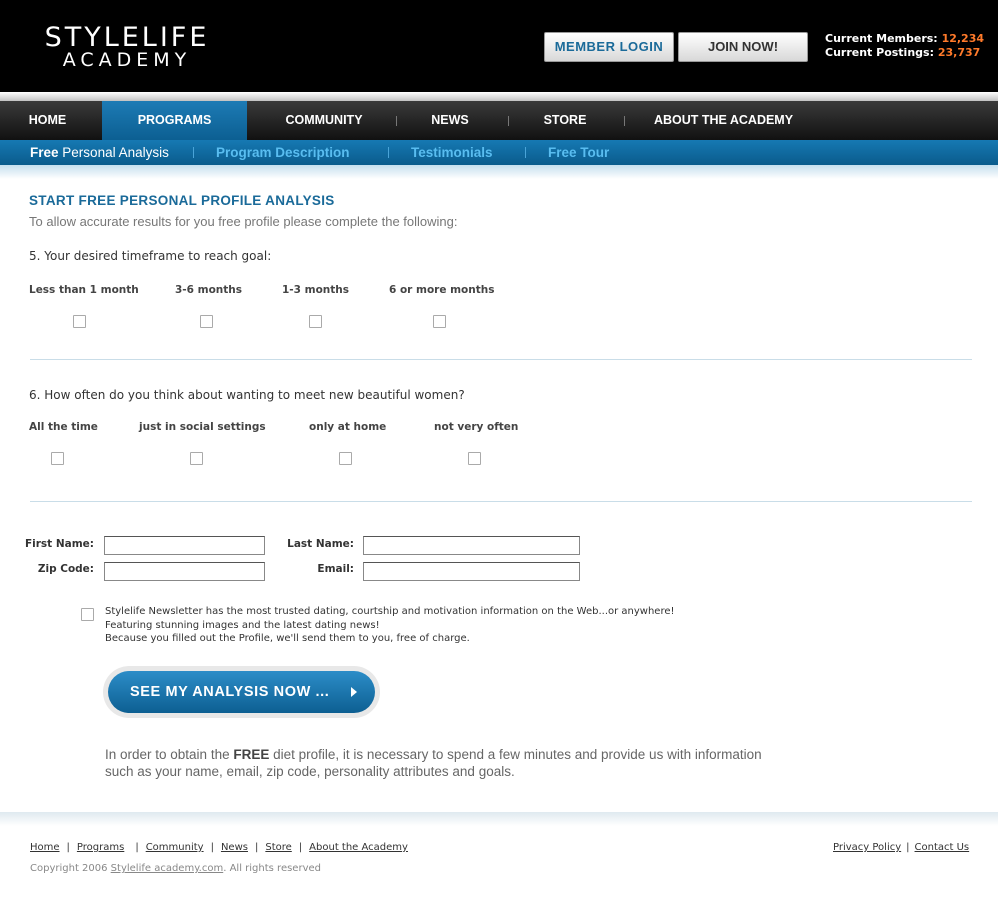 The image size is (998, 915). Describe the element at coordinates (100, 847) in the screenshot. I see `footer-link-programs: Programs` at that location.